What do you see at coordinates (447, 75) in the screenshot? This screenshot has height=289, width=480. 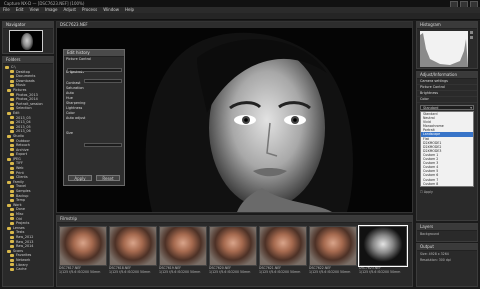 I see `adjust-title: Adjust/Information` at bounding box center [447, 75].